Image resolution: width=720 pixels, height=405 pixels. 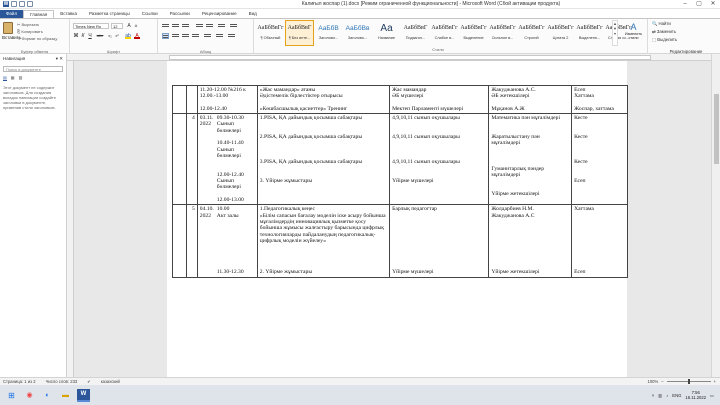 I want to click on tray-up-icon: ˄, so click(x=653, y=395).